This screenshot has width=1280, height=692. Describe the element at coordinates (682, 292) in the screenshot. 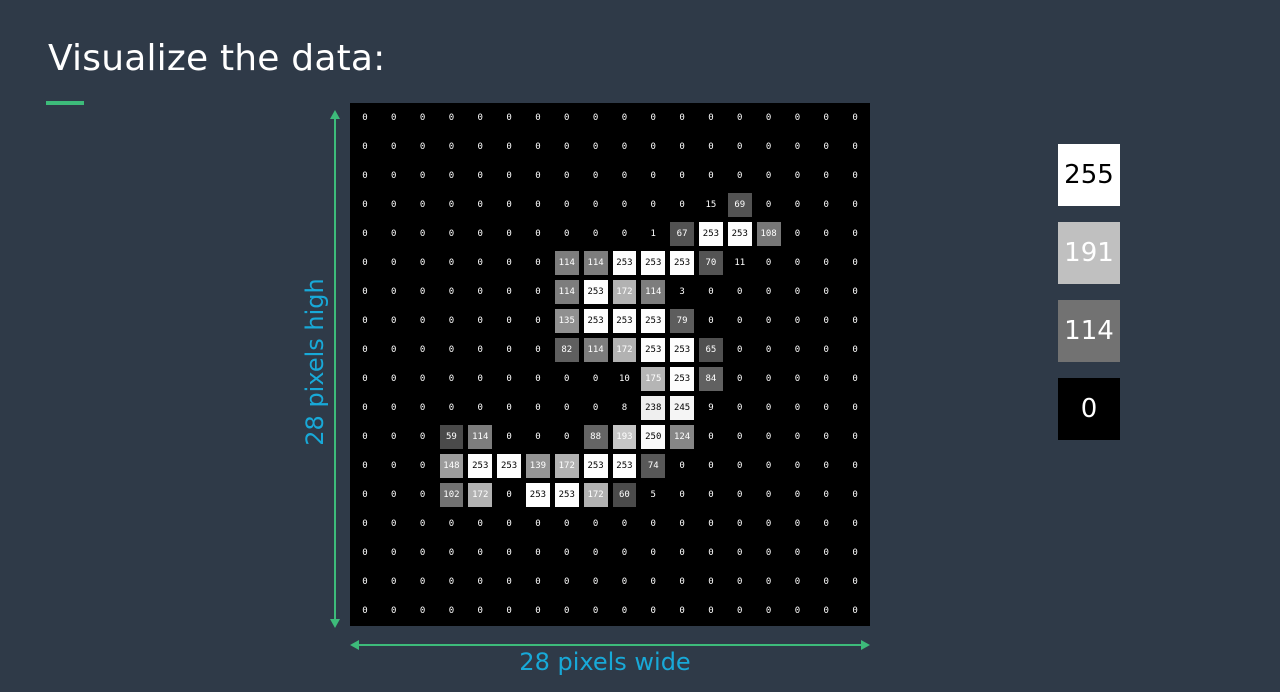

I see `pixel-cell: 3` at that location.